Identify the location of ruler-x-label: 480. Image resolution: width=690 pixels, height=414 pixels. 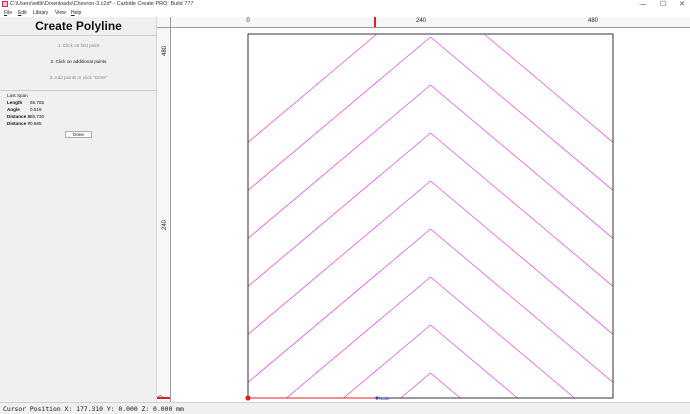
(593, 21).